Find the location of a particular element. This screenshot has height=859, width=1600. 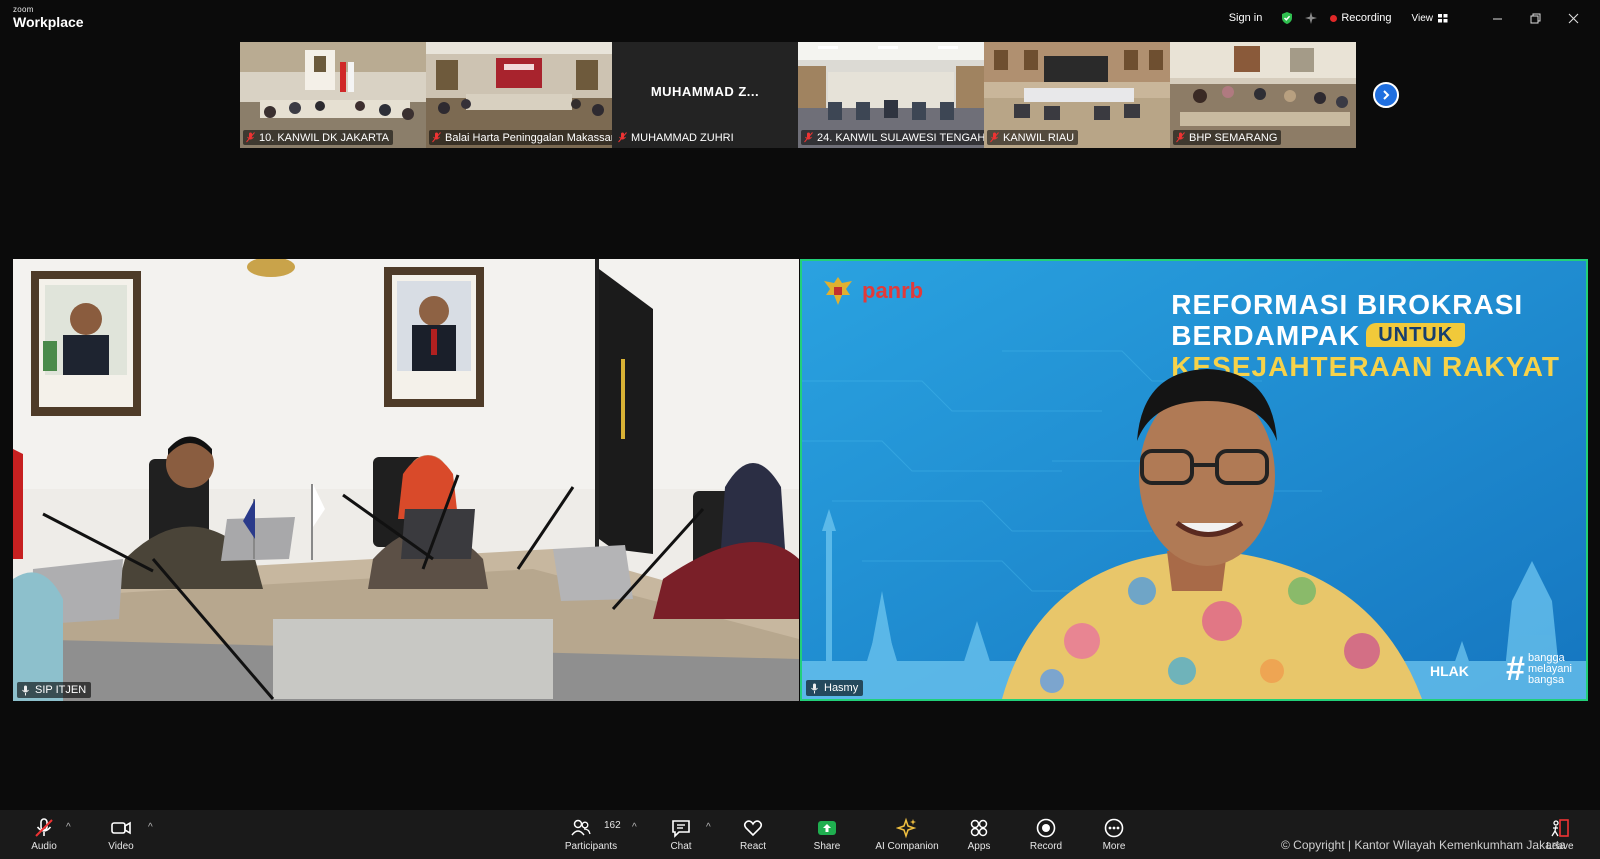

speaker-video is located at coordinates (1212, 534).